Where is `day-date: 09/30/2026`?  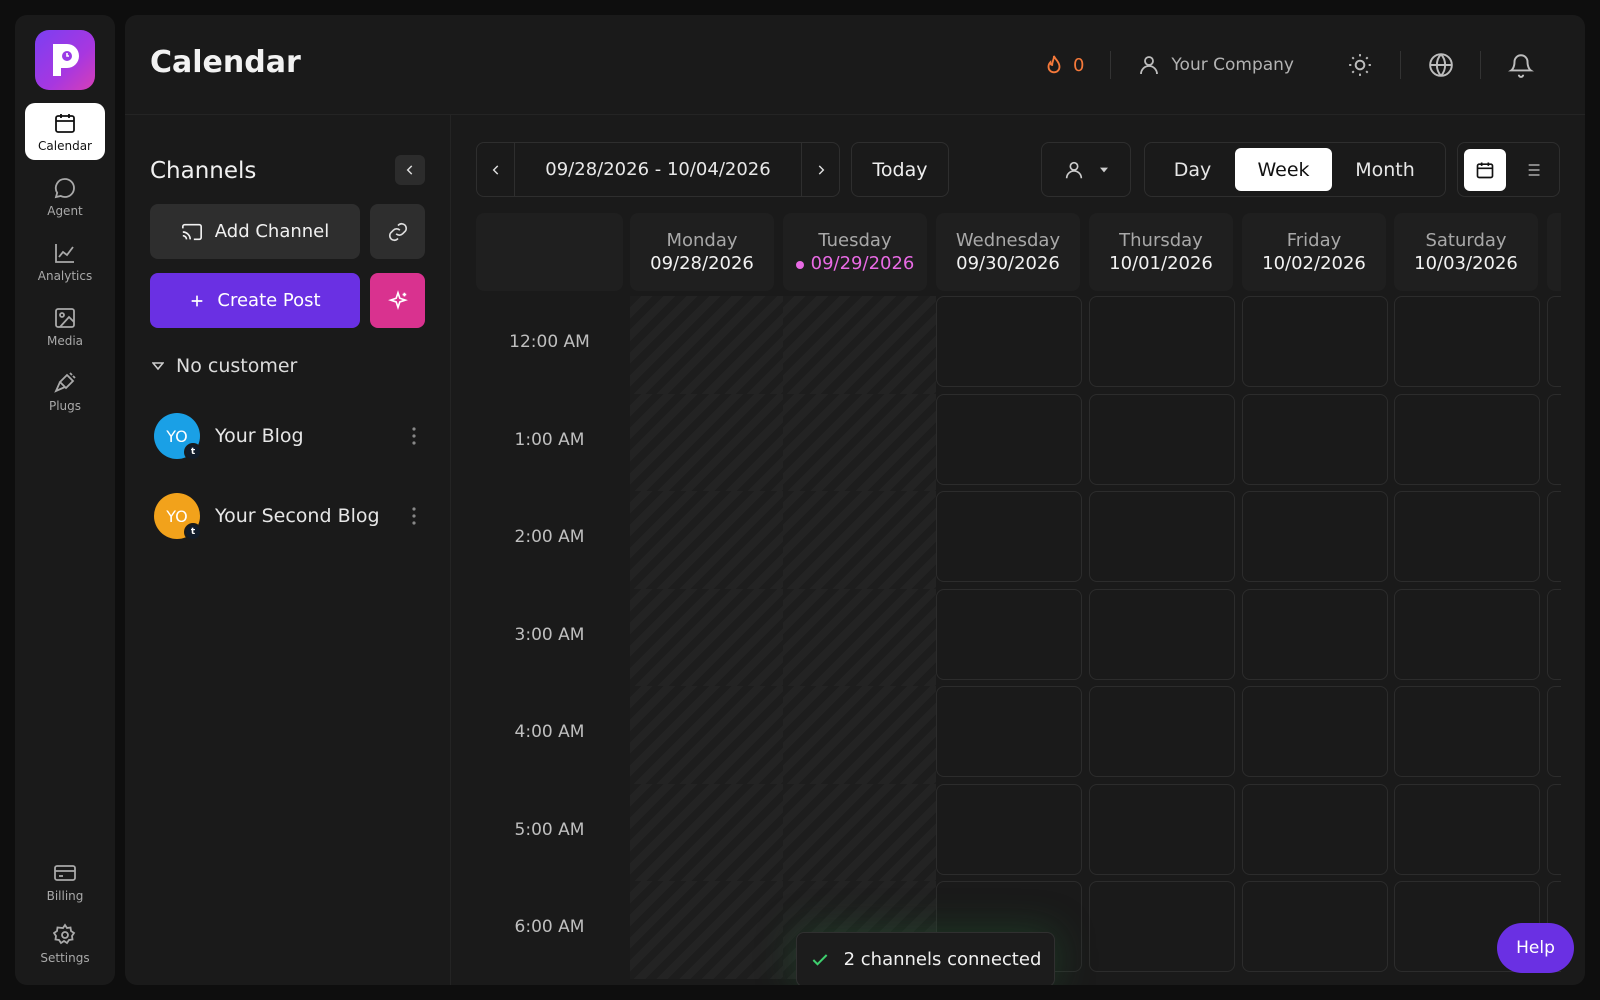
day-date: 09/30/2026 is located at coordinates (1008, 263).